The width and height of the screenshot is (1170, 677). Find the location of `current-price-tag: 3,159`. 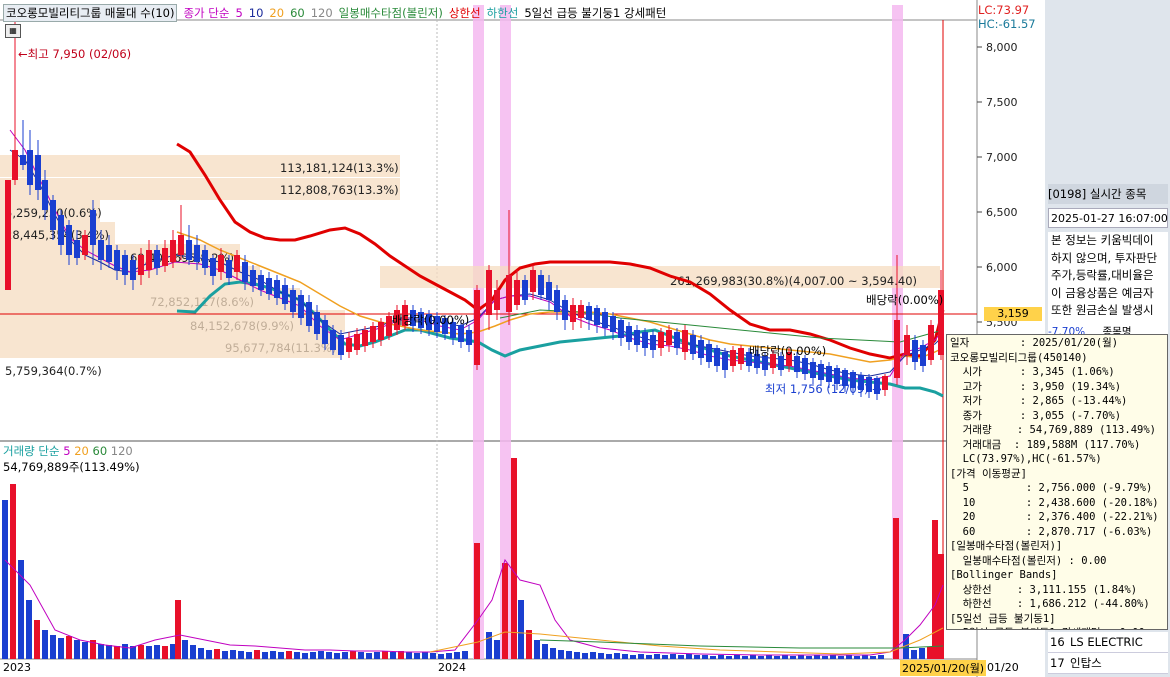

current-price-tag: 3,159 is located at coordinates (1013, 314).